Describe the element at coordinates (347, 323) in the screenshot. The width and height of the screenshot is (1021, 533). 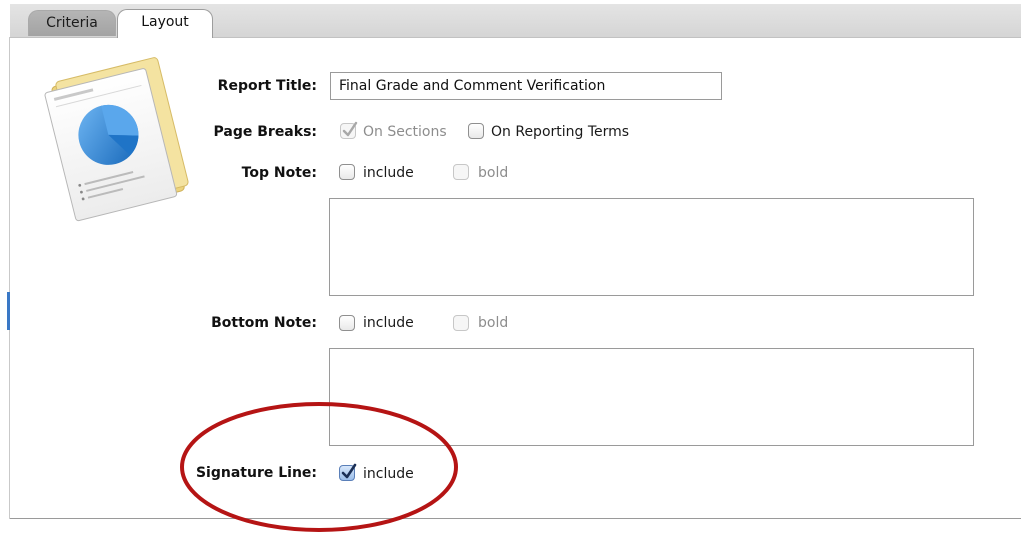
I see `bottom-note-include-checkbox` at that location.